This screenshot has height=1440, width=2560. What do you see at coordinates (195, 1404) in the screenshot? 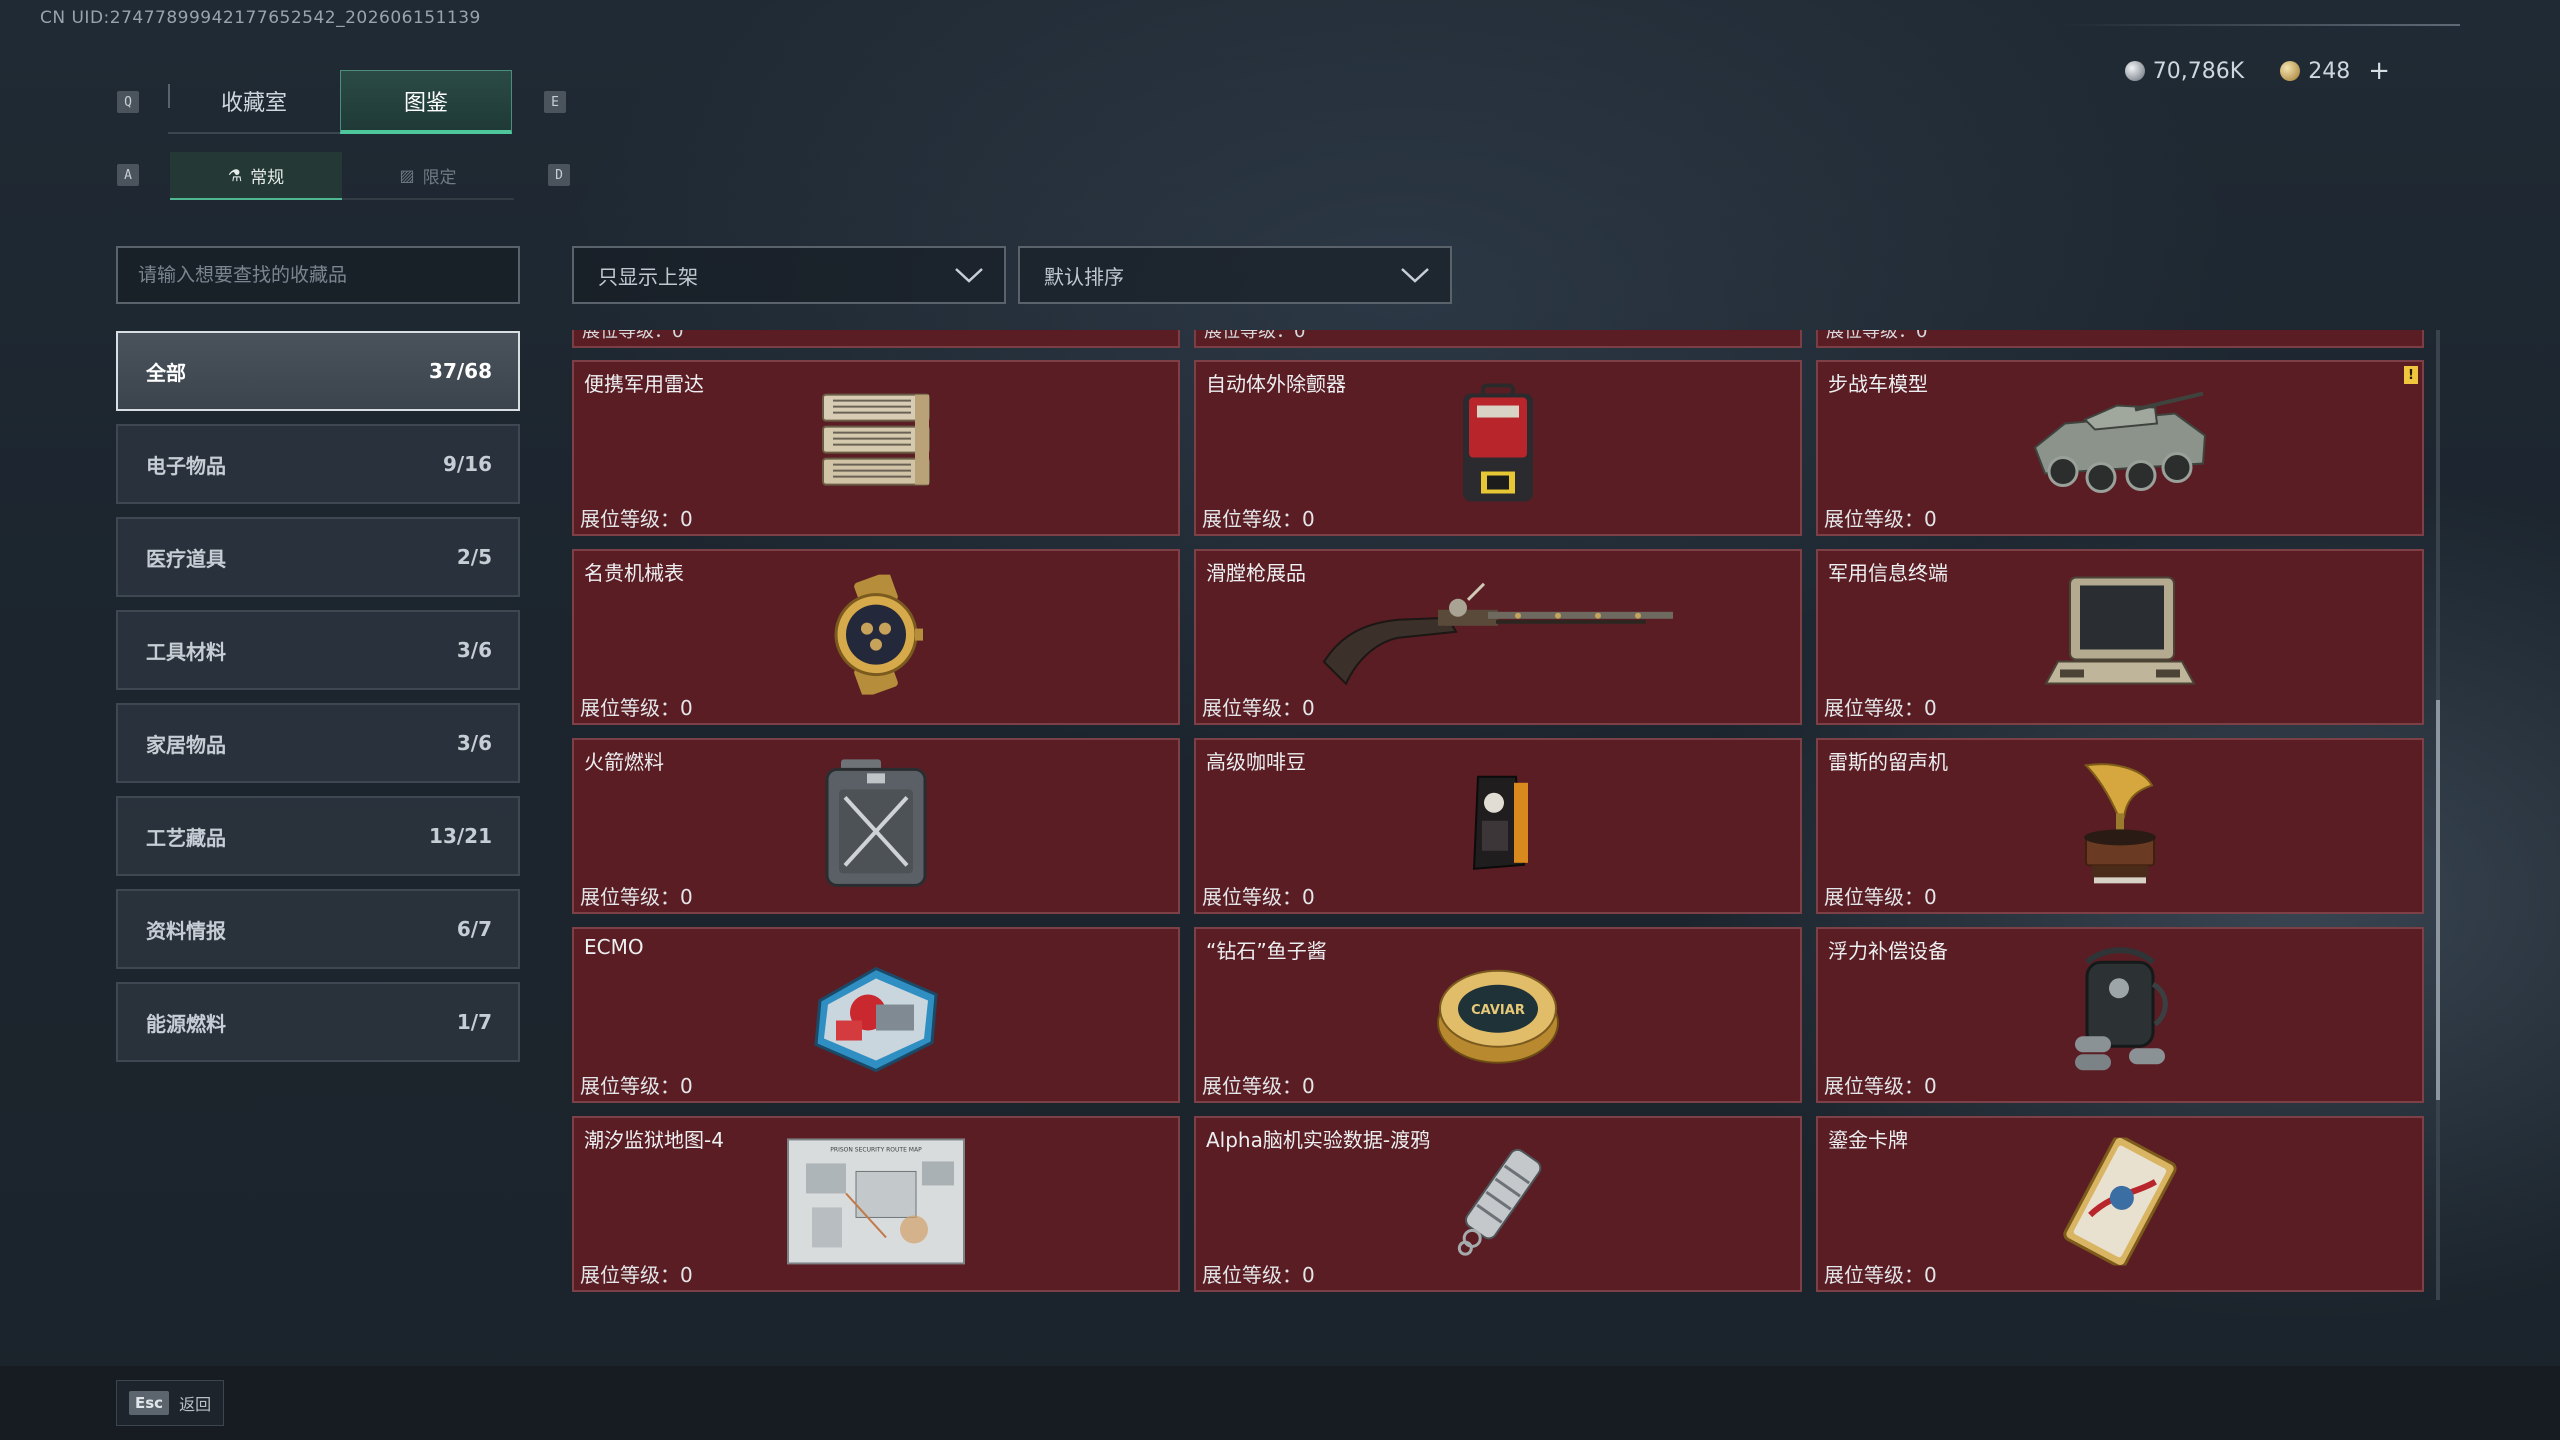
I see `back-label: 返回` at bounding box center [195, 1404].